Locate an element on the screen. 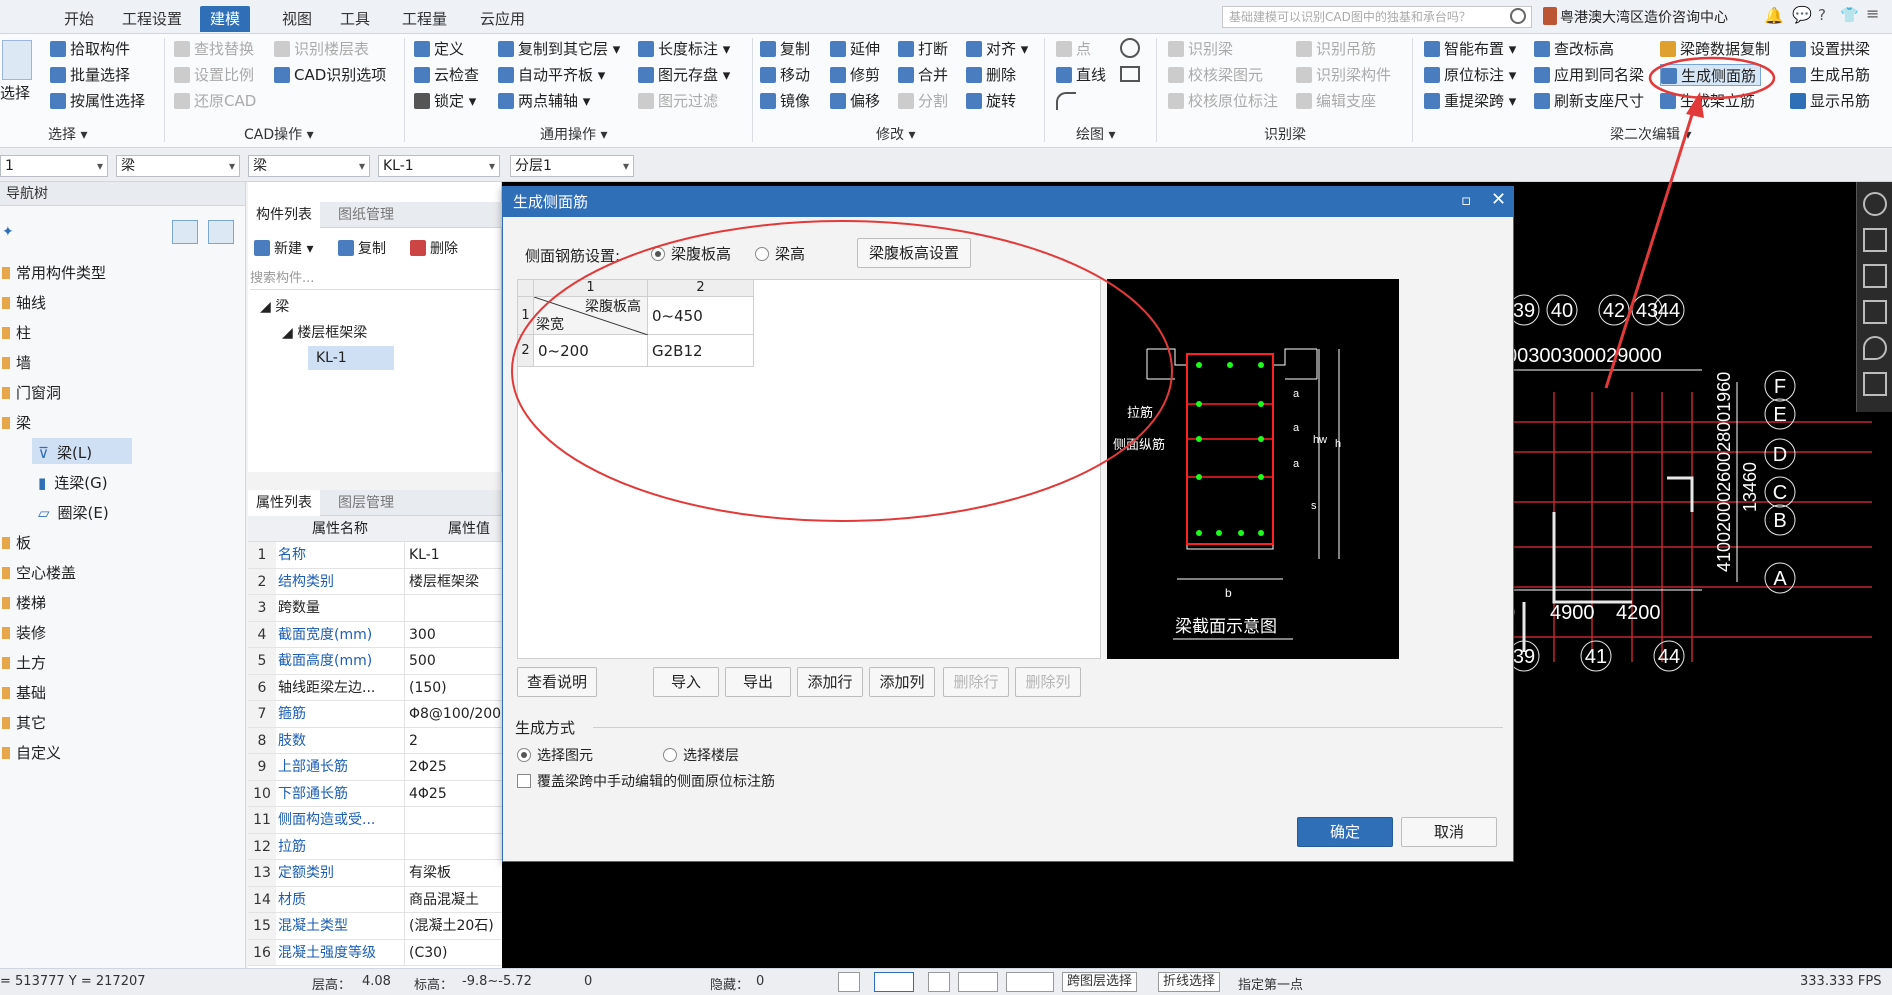  tree-node-kl1: KL-1 is located at coordinates (351, 358).